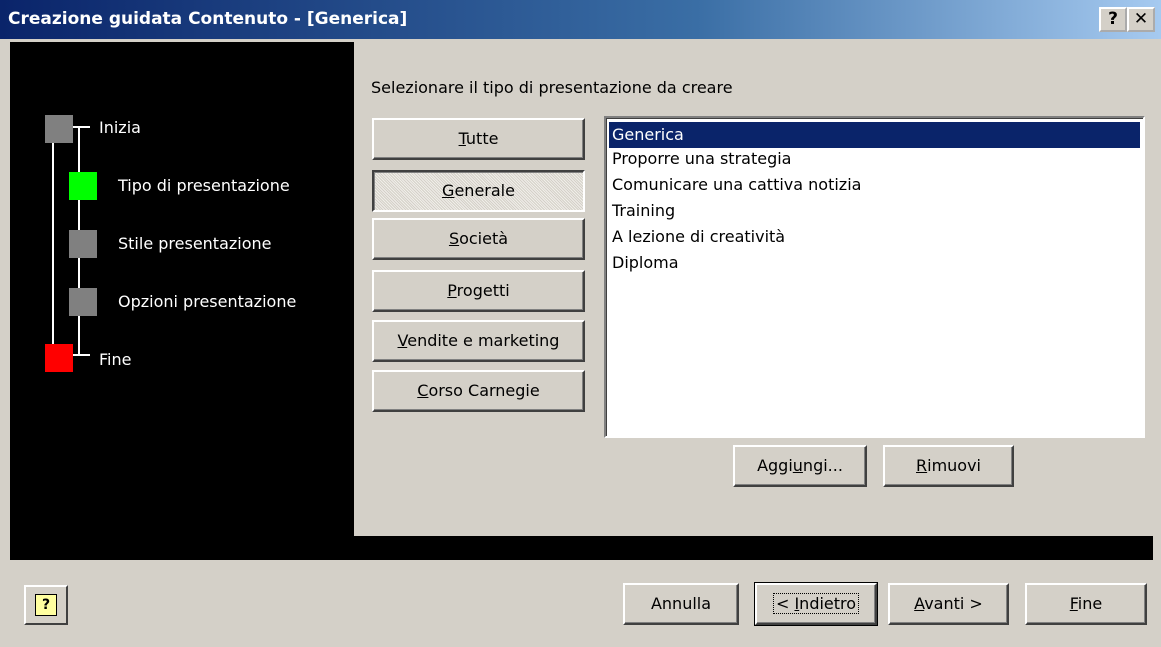 The height and width of the screenshot is (647, 1161). I want to click on button-label: Aggi, so click(775, 465).